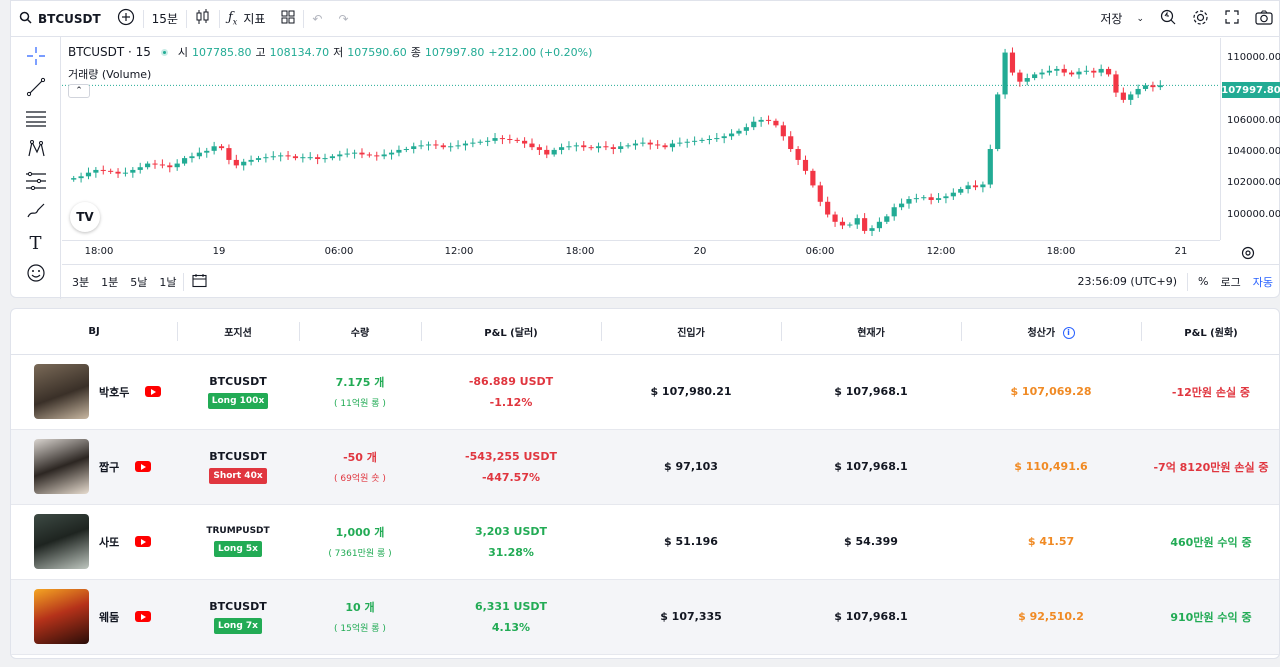  What do you see at coordinates (1210, 392) in the screenshot?
I see `pnl-krw: -12만원 손실 중` at bounding box center [1210, 392].